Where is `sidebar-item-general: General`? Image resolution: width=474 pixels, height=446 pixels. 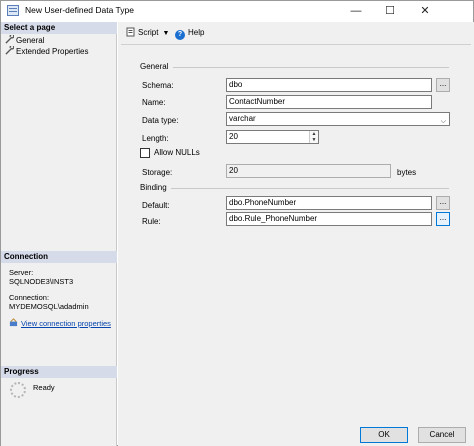 sidebar-item-general: General is located at coordinates (24, 40).